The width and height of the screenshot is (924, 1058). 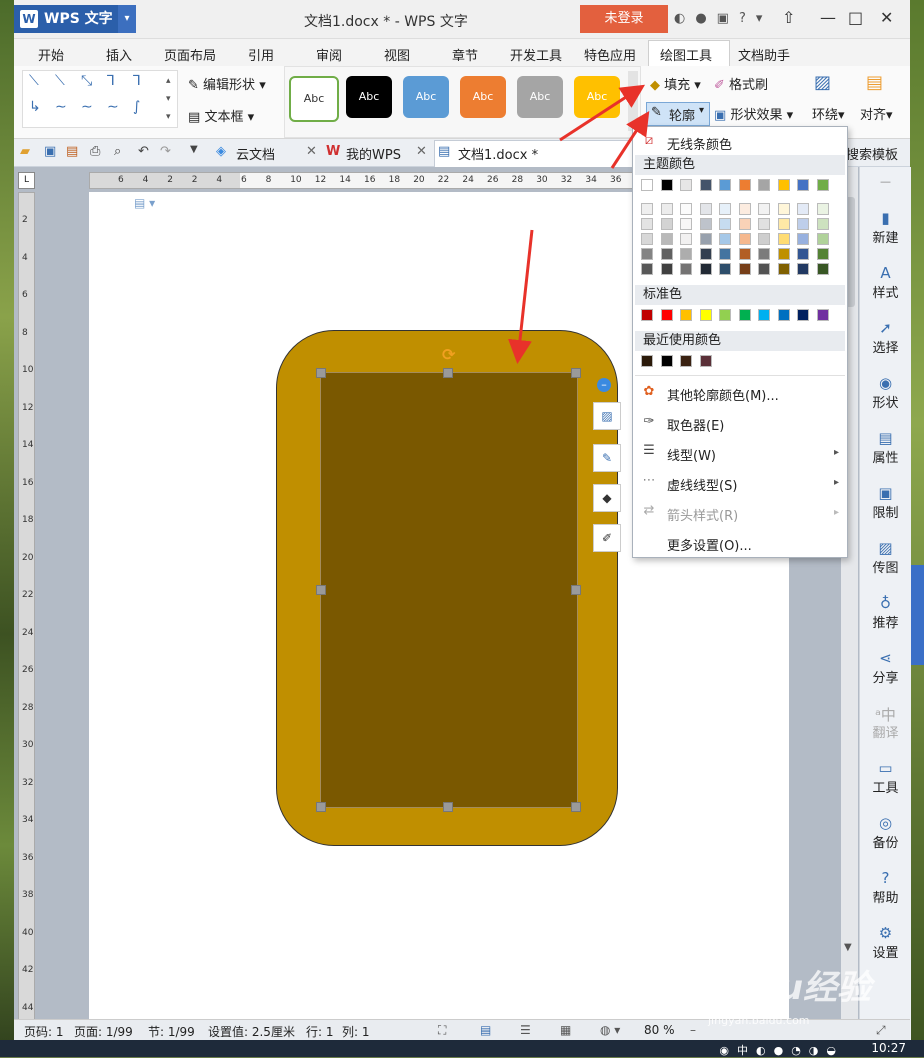 I want to click on paragraph-marker-icon: ▤ ▾, so click(x=144, y=203).